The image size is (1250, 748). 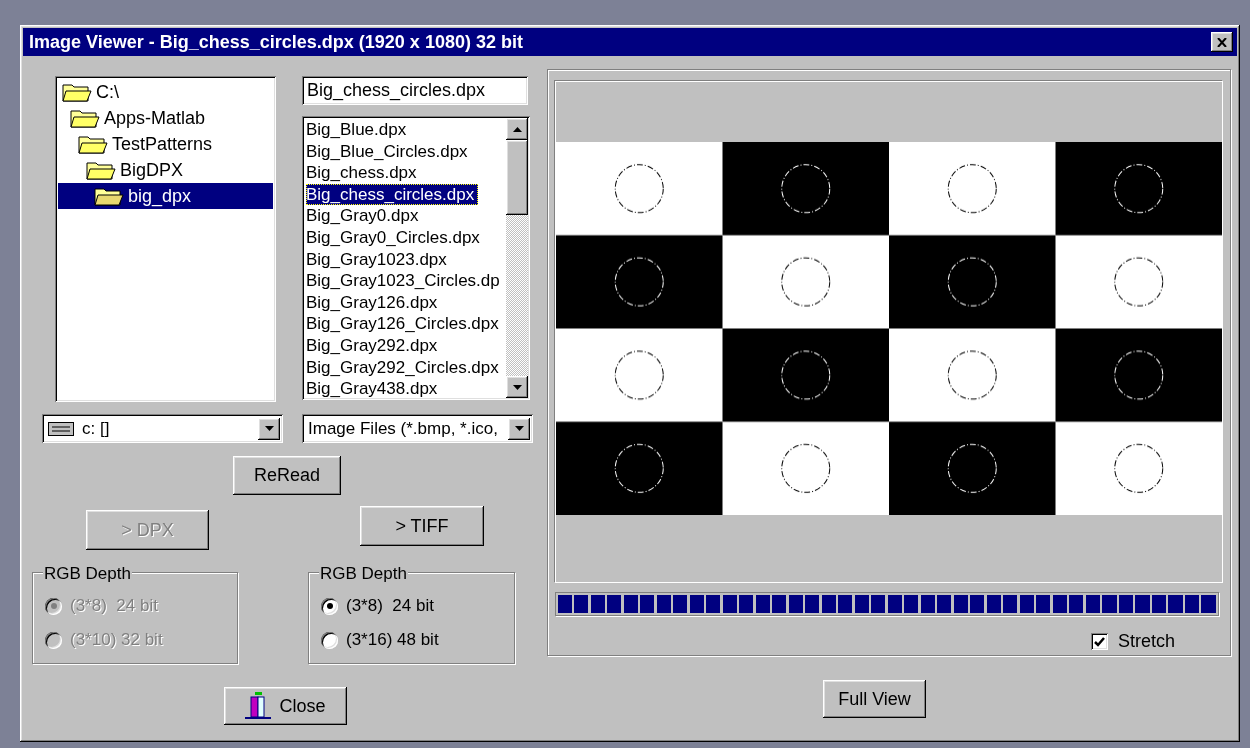 What do you see at coordinates (374, 302) in the screenshot?
I see `file-list-item: Big_Gray126.dpx` at bounding box center [374, 302].